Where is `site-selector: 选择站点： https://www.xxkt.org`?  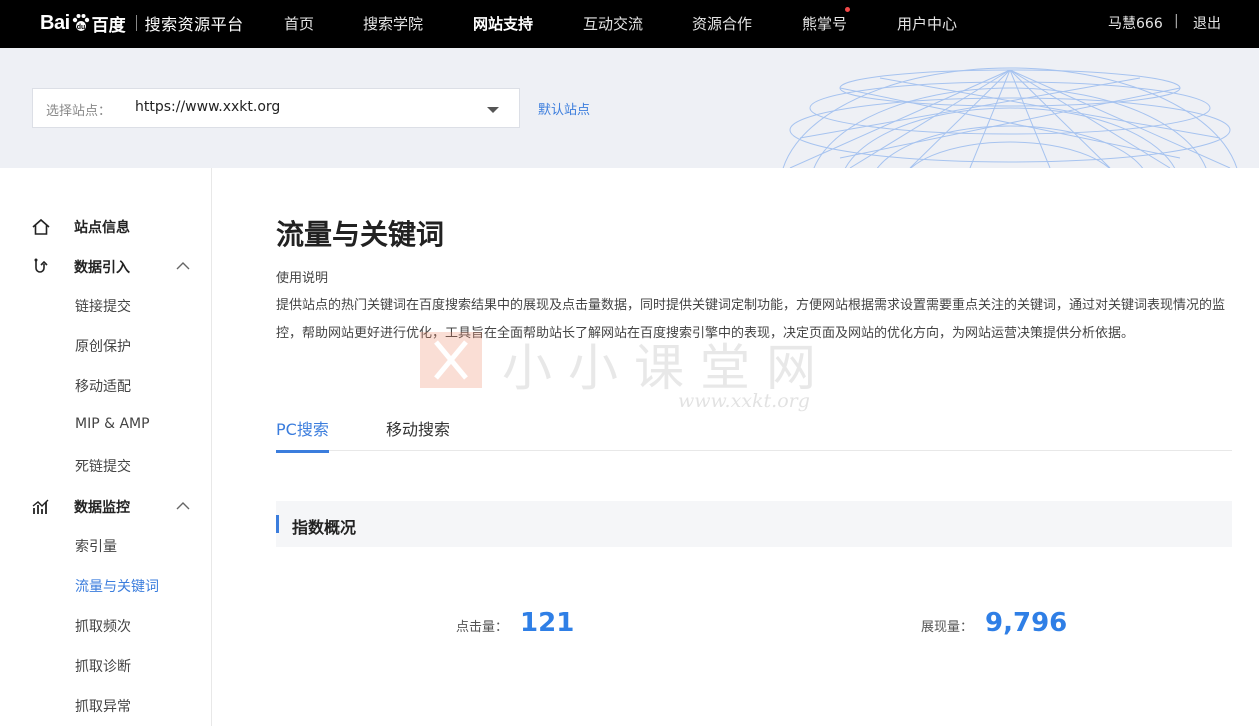 site-selector: 选择站点： https://www.xxkt.org is located at coordinates (276, 108).